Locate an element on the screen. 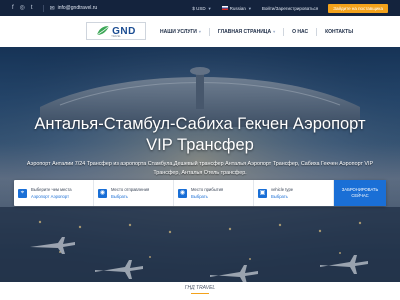  russia-flag-icon is located at coordinates (224, 8).